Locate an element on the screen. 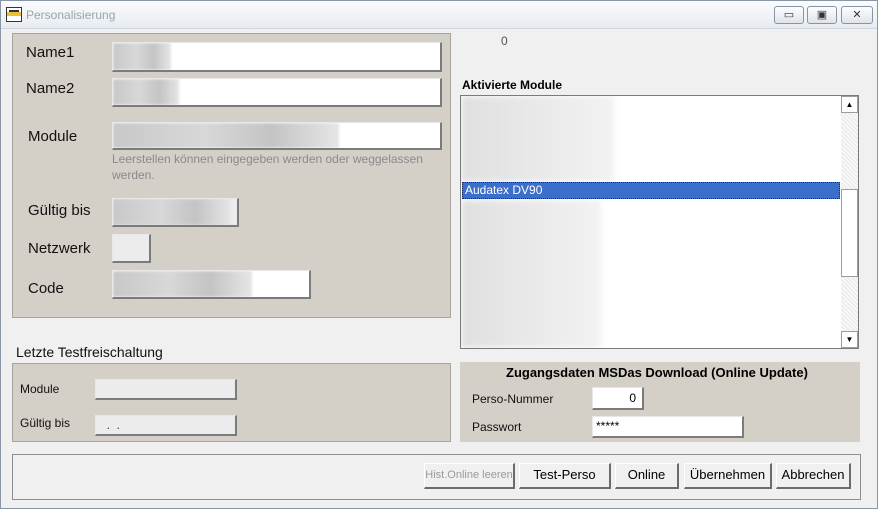 The height and width of the screenshot is (509, 878). password-input: ***** is located at coordinates (668, 427).